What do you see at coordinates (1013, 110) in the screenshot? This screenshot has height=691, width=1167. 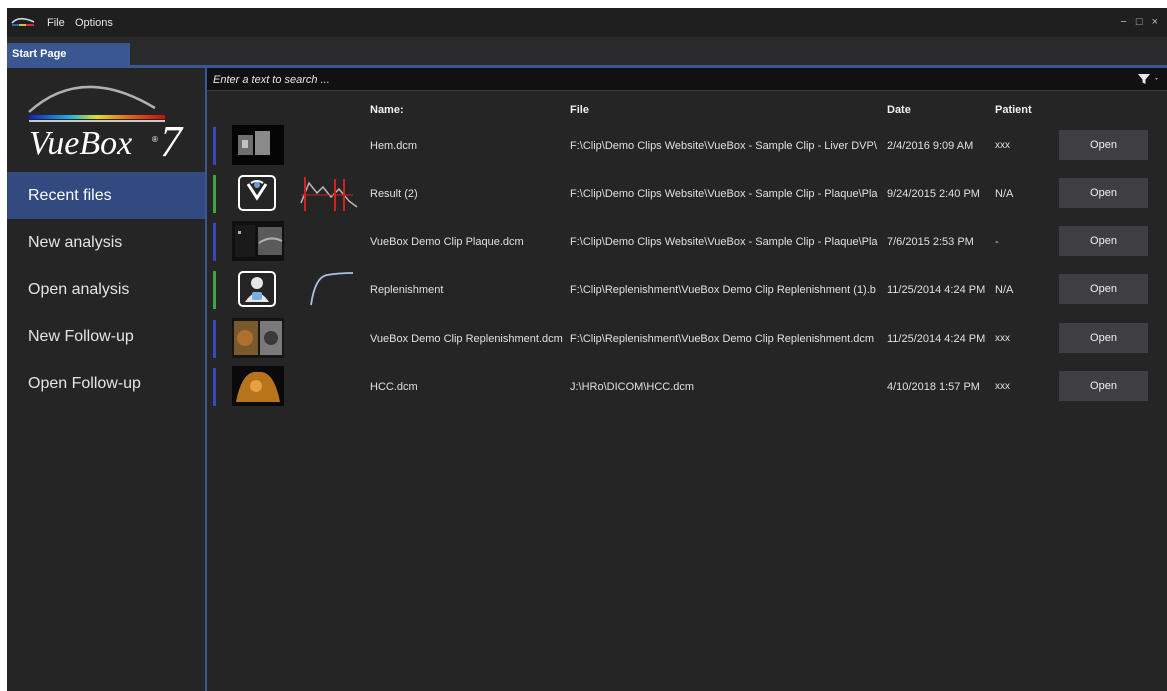 I see `column-header-patient: Patient` at bounding box center [1013, 110].